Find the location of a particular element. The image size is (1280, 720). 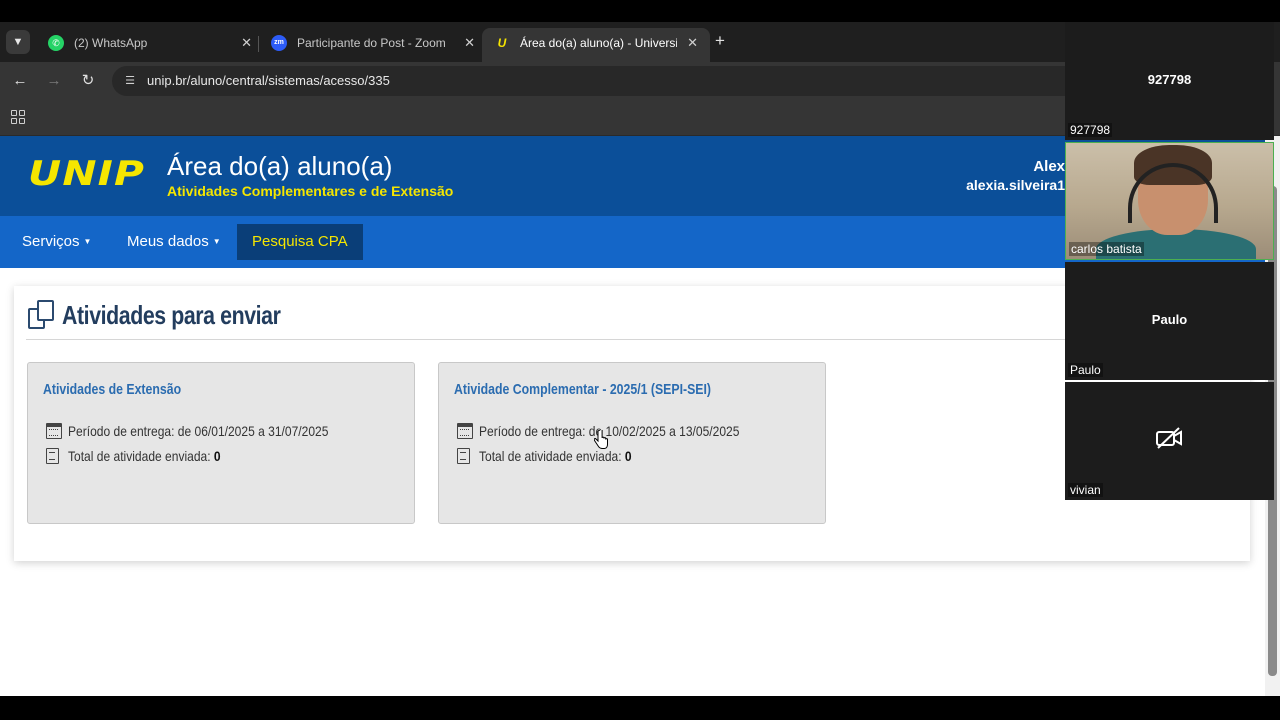

tab-zoom: zm Participante do Post - Zoom ✕ is located at coordinates (373, 45).